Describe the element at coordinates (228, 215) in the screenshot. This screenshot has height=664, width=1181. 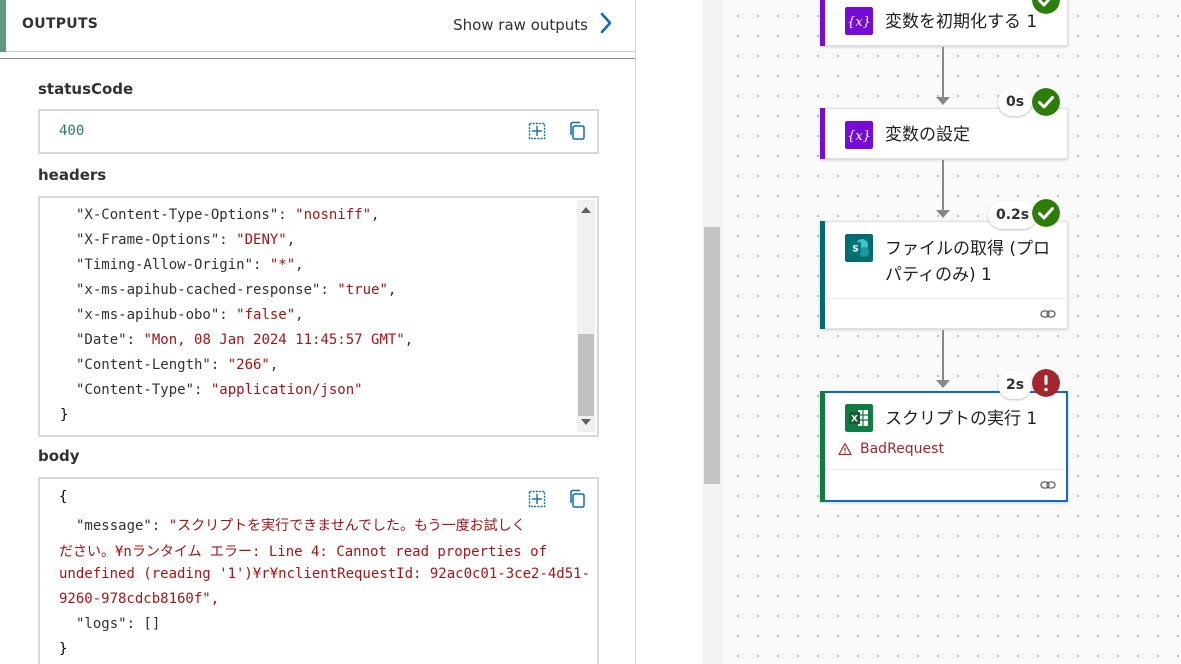
I see `header-line: "X-Content-Type-Options": "nosniff",` at that location.